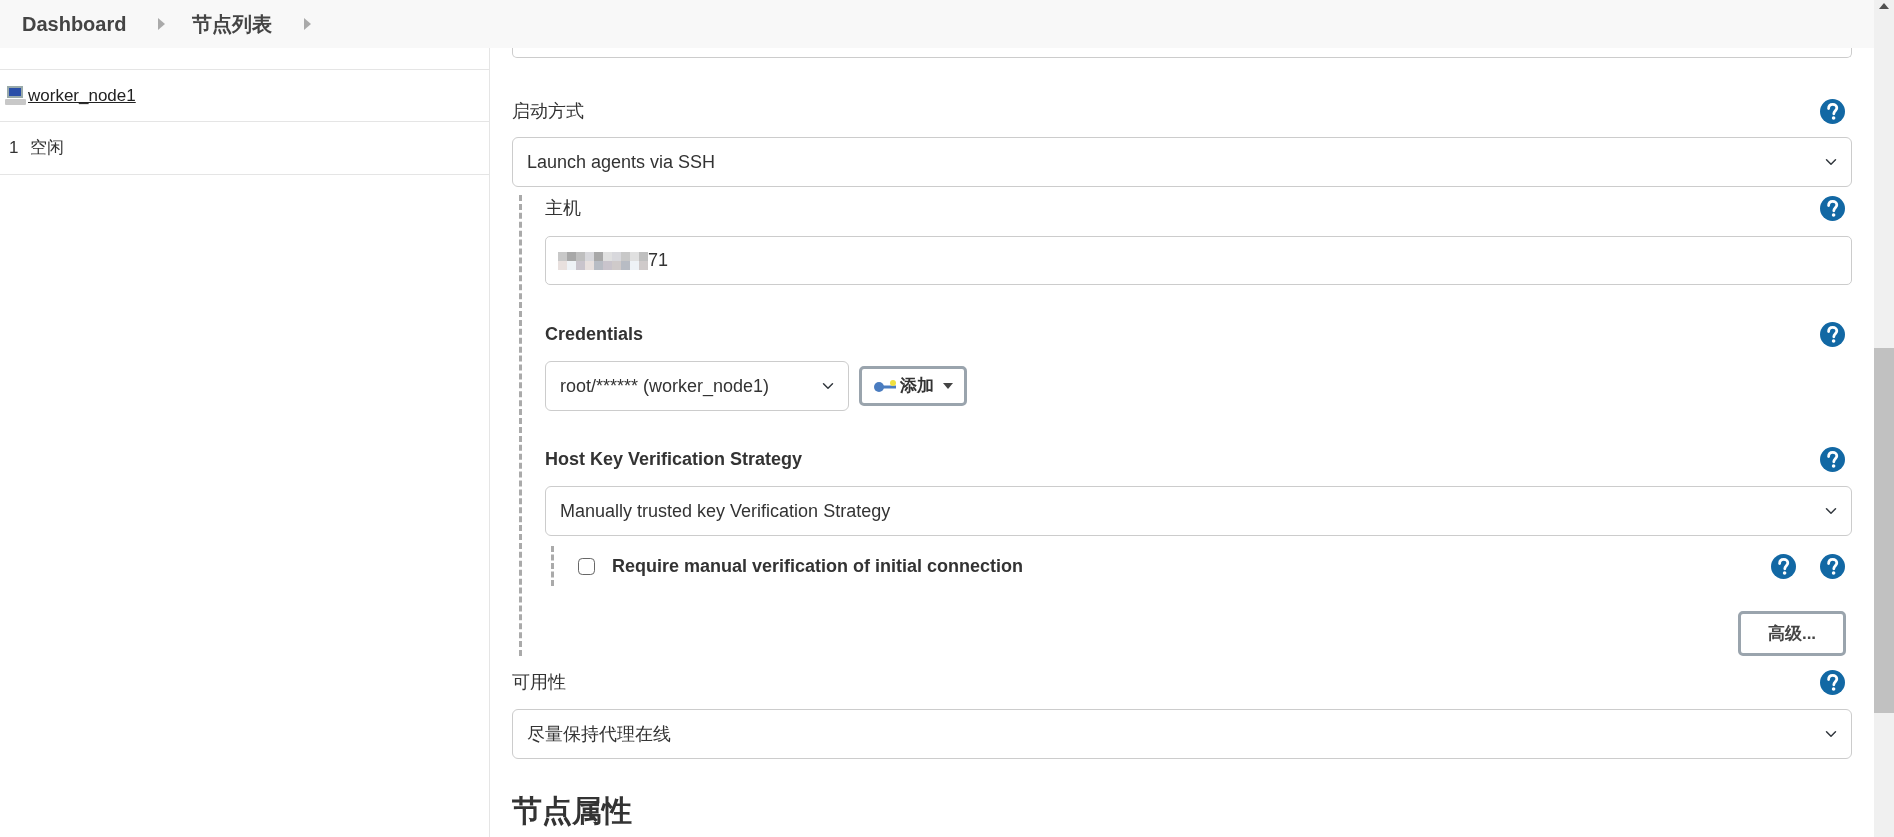 The width and height of the screenshot is (1894, 837). What do you see at coordinates (14, 148) in the screenshot?
I see `executor-number: 1` at bounding box center [14, 148].